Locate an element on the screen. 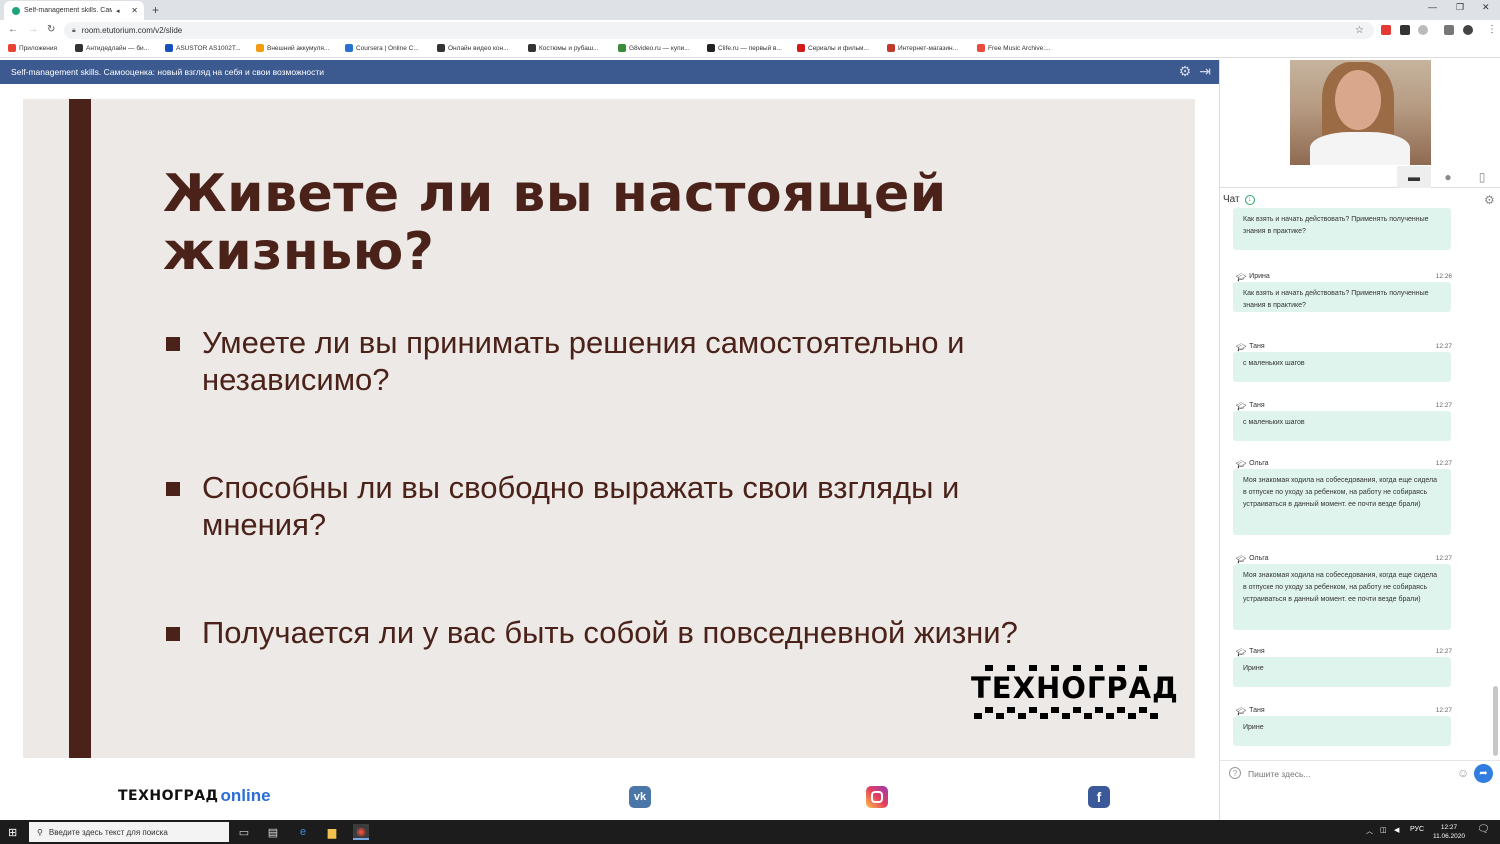 The image size is (1500, 844). network-icon: ◫ is located at coordinates (1383, 830).